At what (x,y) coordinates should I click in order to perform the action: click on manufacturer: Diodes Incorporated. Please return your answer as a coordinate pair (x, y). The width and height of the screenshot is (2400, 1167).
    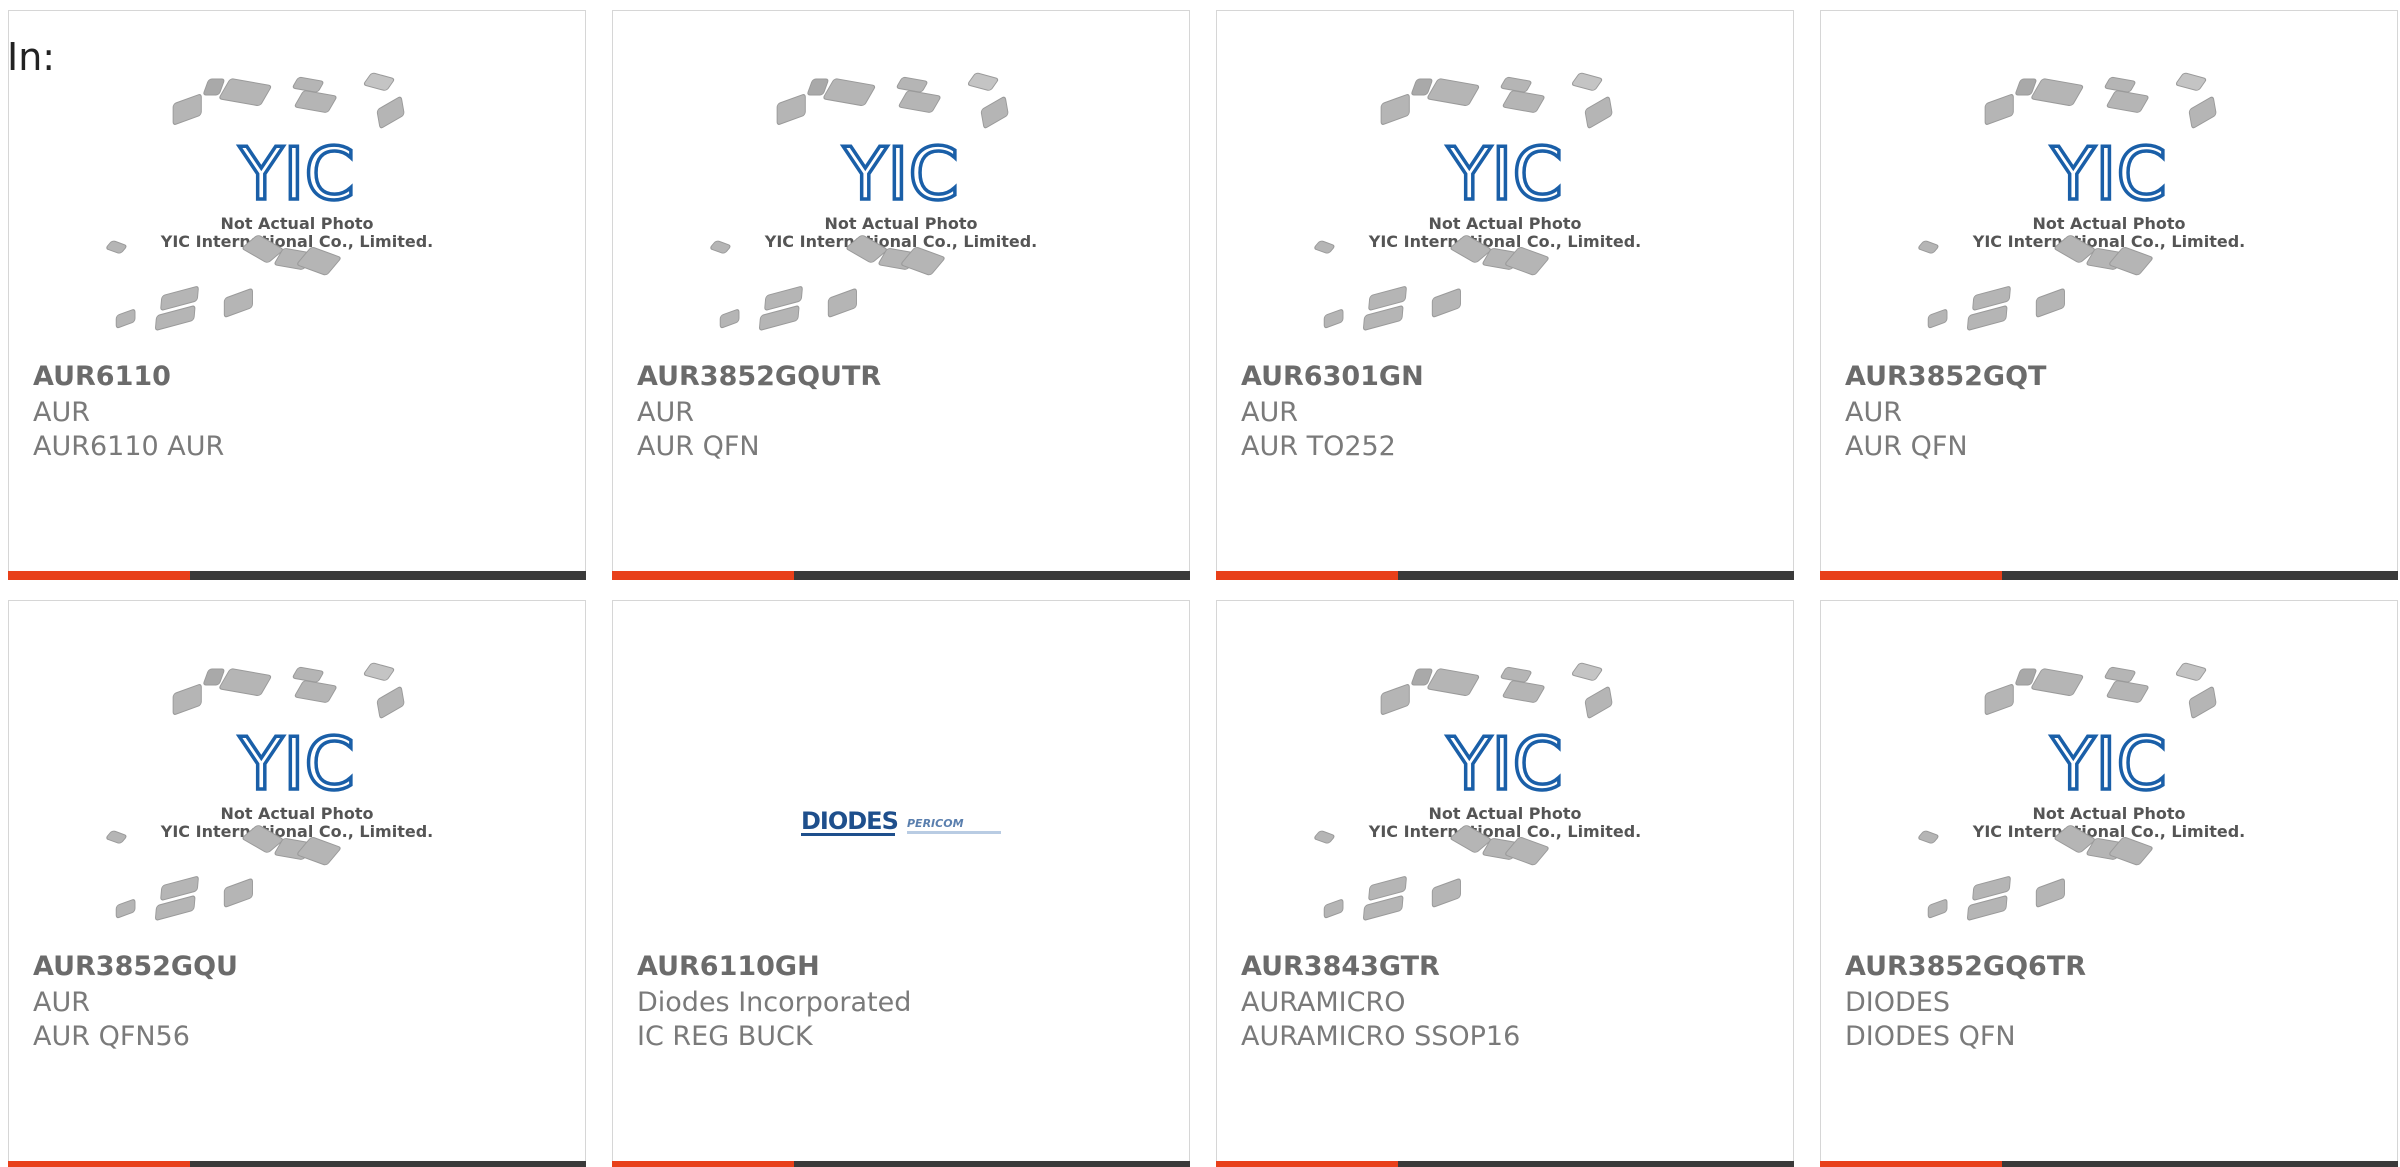
    Looking at the image, I should click on (774, 1002).